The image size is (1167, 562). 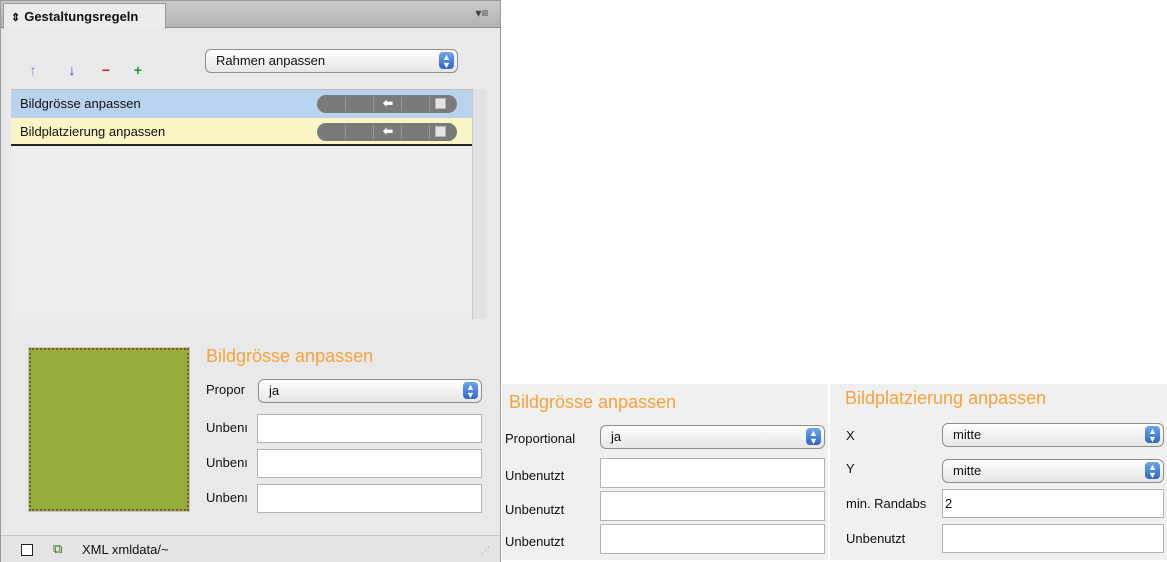 I want to click on frame-preview, so click(x=109, y=429).